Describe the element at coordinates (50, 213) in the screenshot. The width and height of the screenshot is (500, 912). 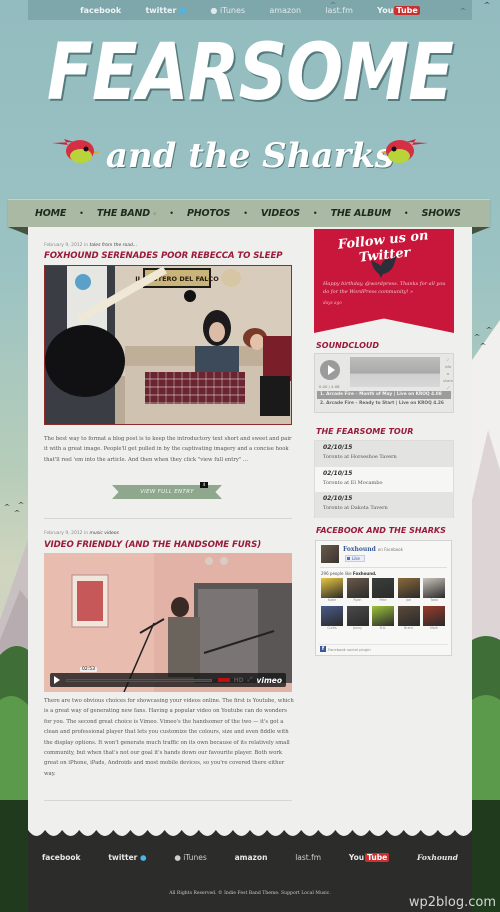
I see `nav-home: HOME` at that location.